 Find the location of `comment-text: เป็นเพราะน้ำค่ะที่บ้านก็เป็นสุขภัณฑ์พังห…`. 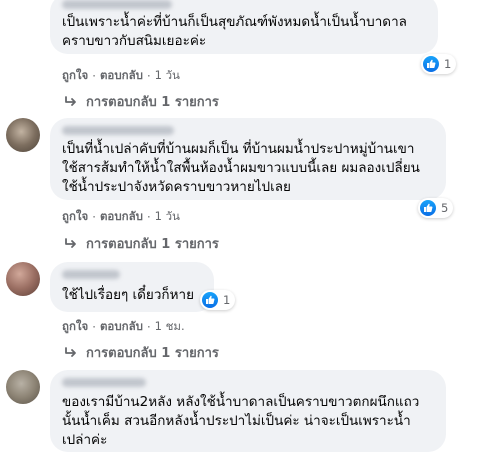

comment-text: เป็นเพราะน้ำค่ะที่บ้านก็เป็นสุขภัณฑ์พังห… is located at coordinates (234, 31).